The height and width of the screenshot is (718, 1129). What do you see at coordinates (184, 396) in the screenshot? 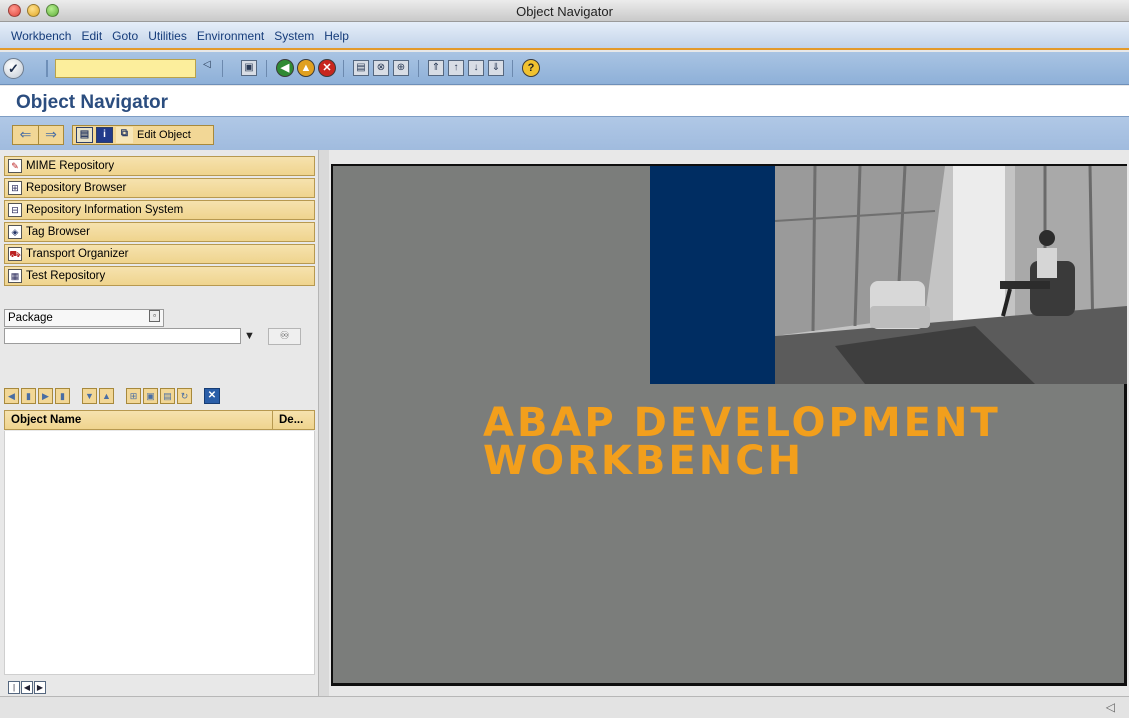
I see `refresh-icon: ↻` at bounding box center [184, 396].